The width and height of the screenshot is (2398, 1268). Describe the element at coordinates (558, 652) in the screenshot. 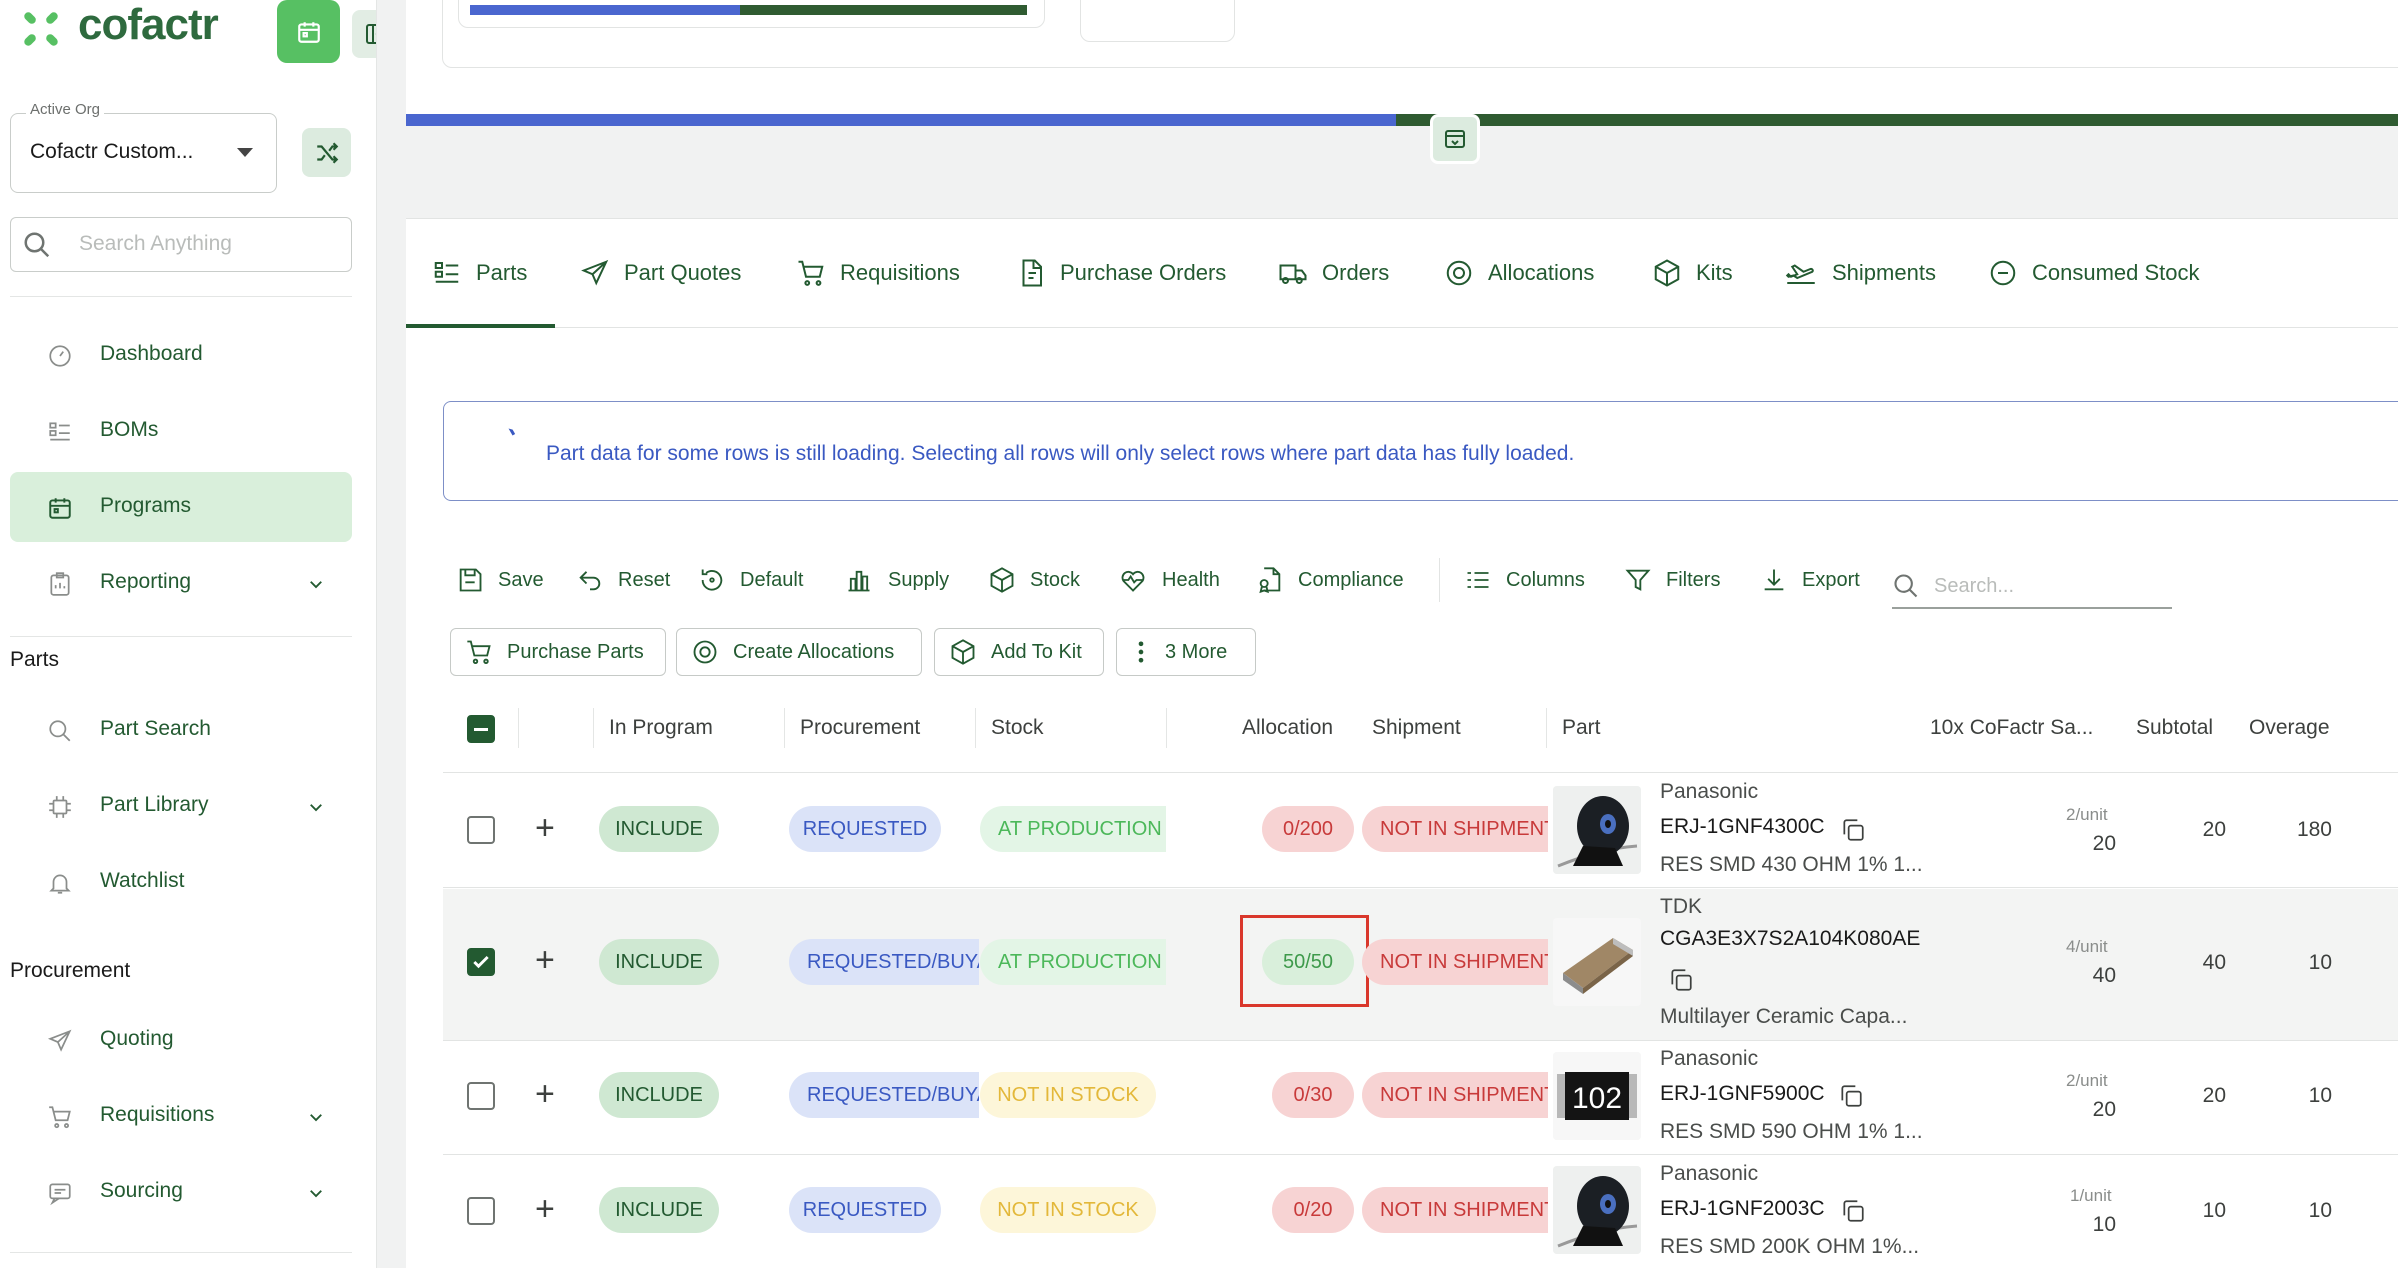

I see `purchase-parts-button: Purchase Parts` at that location.